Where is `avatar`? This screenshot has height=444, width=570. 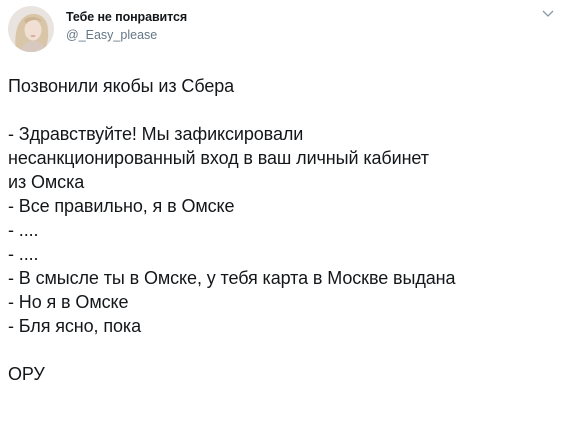 avatar is located at coordinates (31, 29).